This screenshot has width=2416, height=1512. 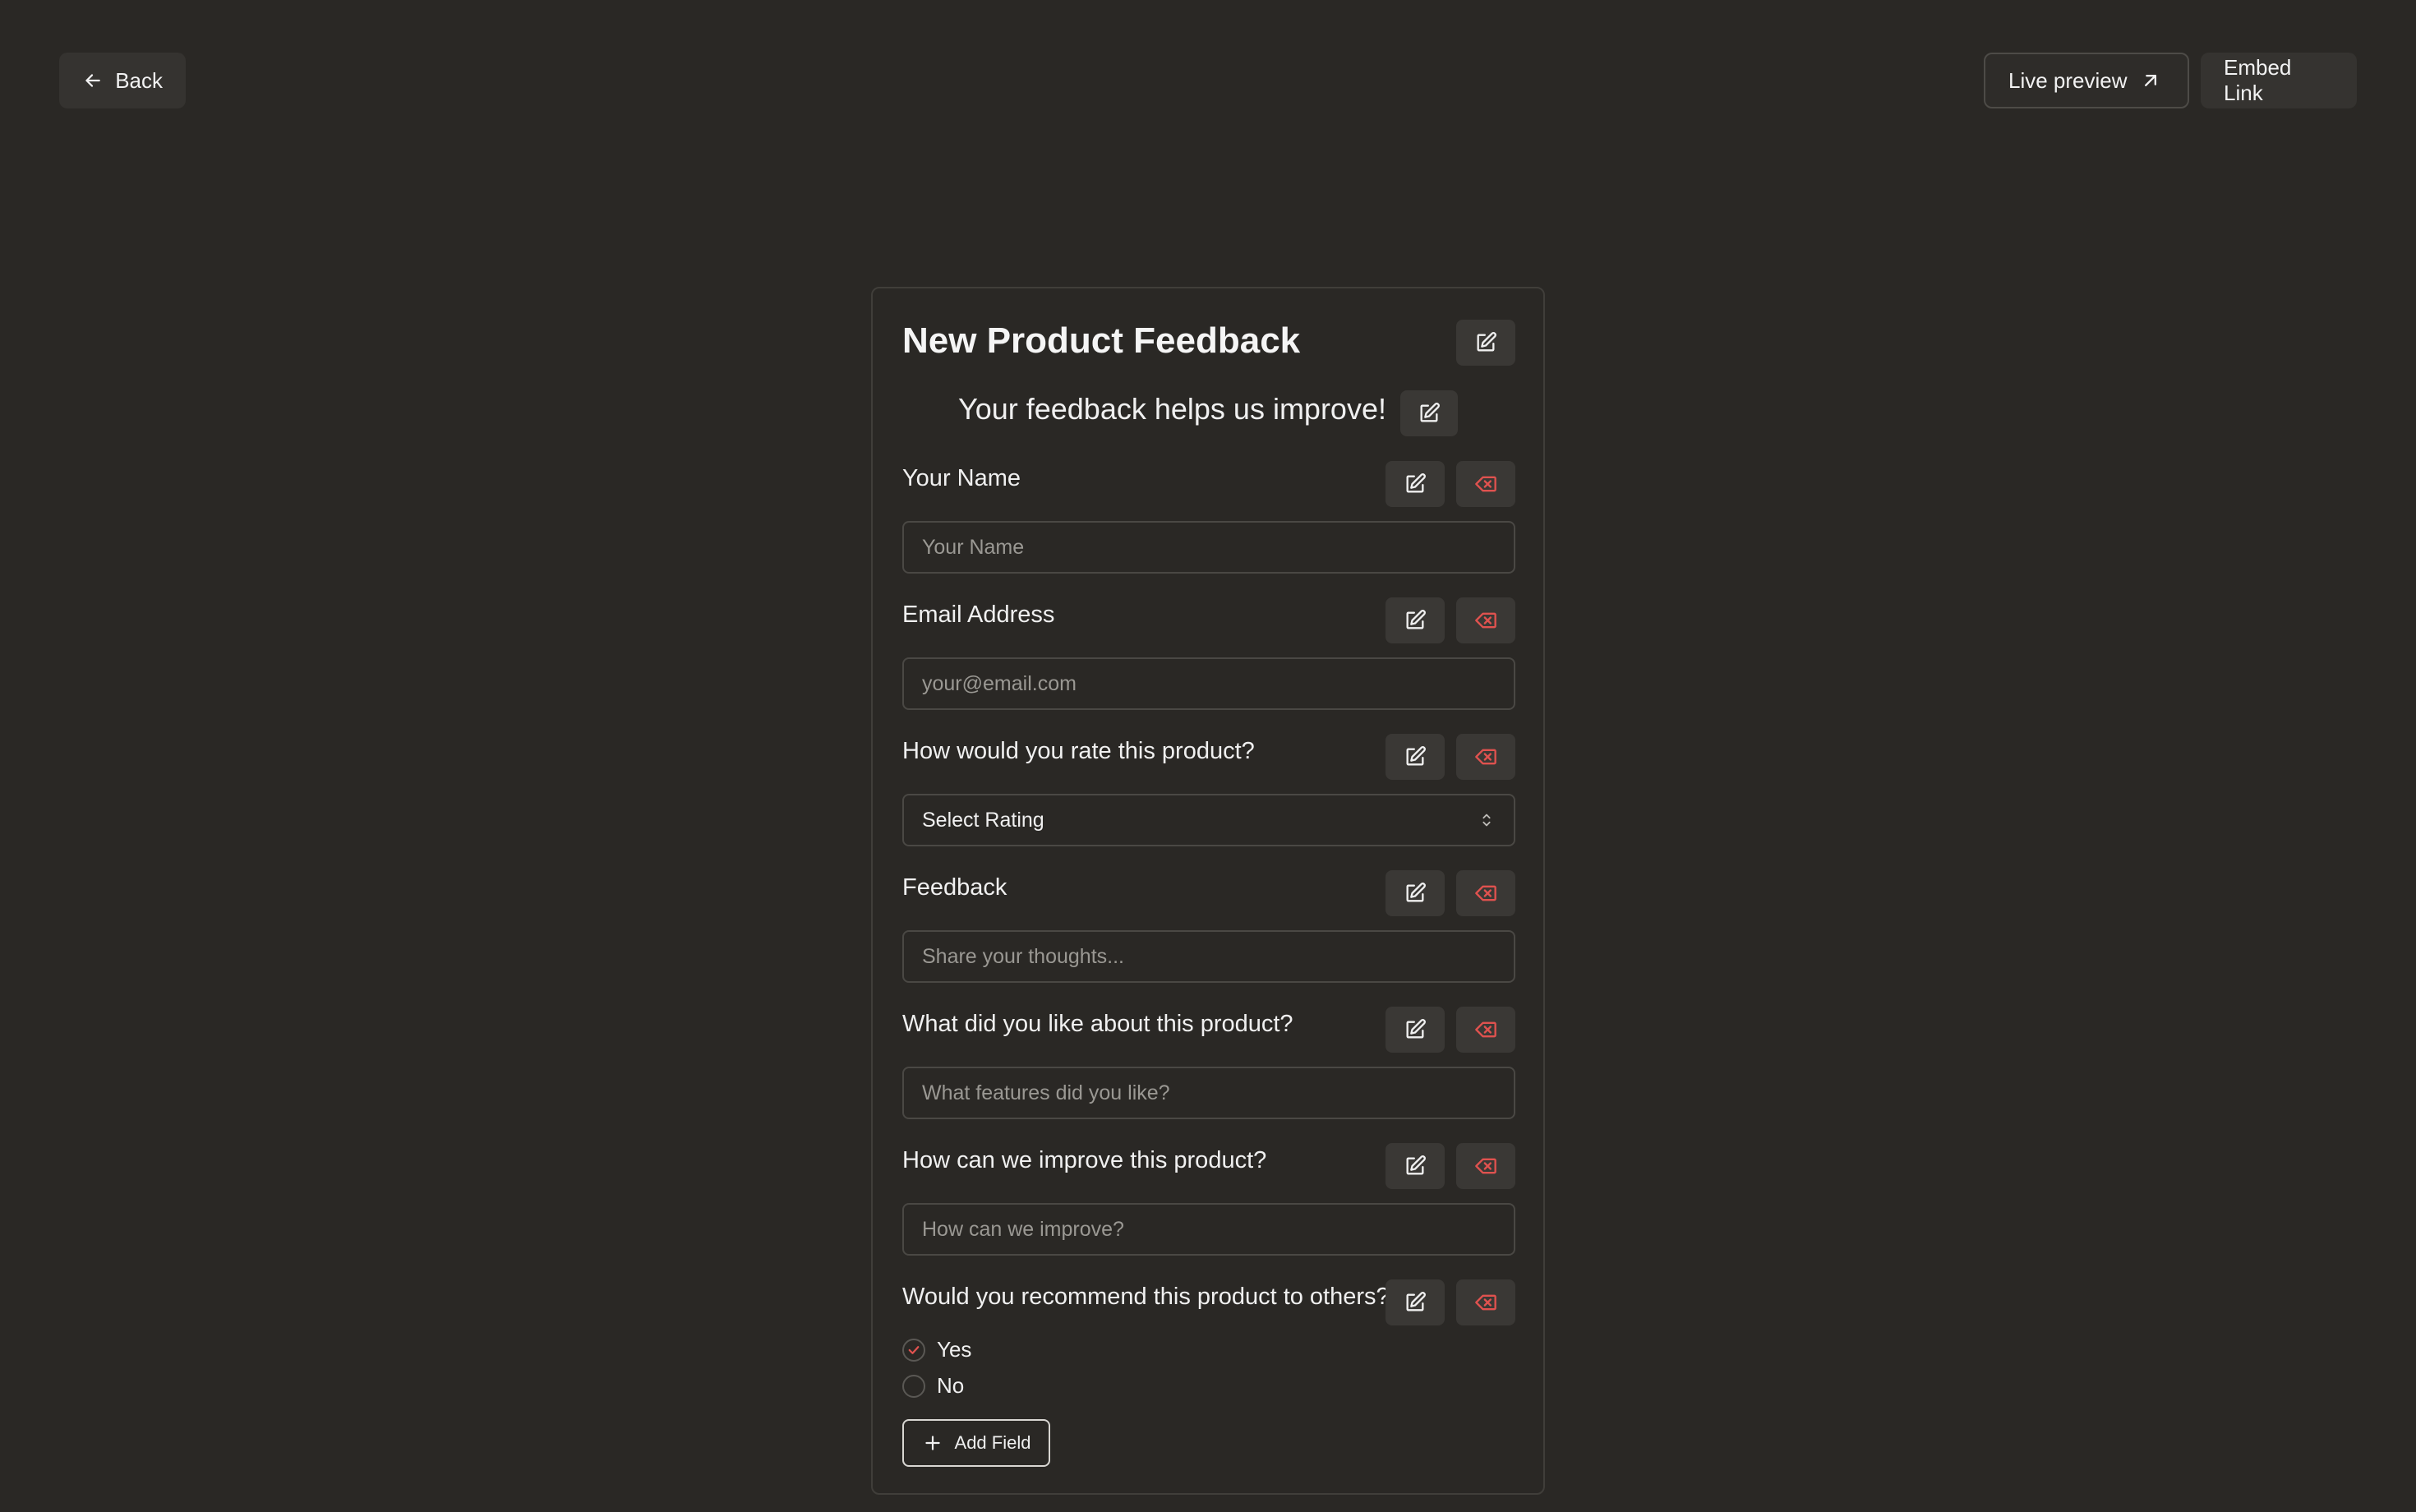 I want to click on live-preview-button: Live preview, so click(x=2086, y=80).